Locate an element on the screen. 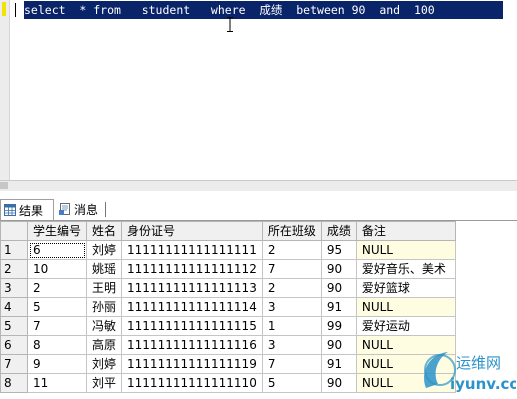 This screenshot has width=517, height=399. column-header: 身份证号 is located at coordinates (192, 231).